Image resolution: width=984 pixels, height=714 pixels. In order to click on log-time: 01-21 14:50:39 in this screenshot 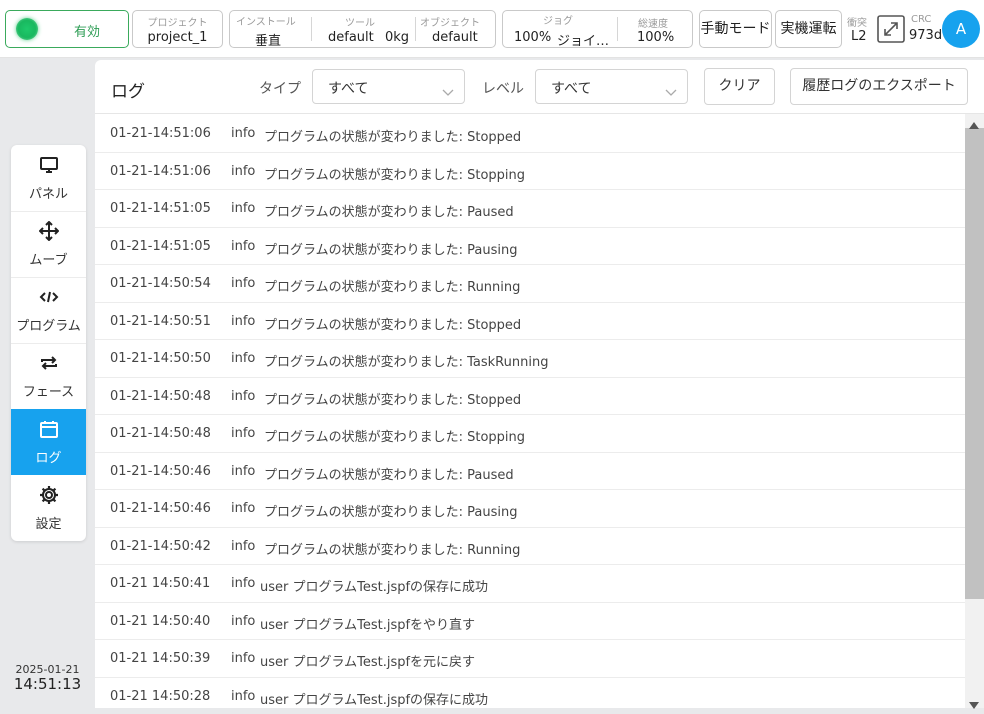, I will do `click(160, 658)`.